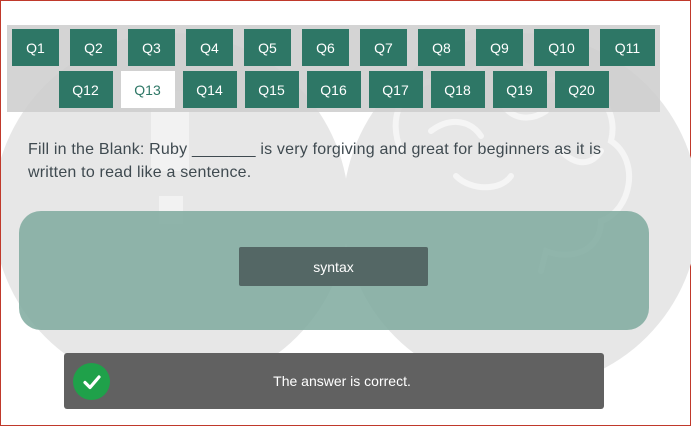 The height and width of the screenshot is (426, 691). What do you see at coordinates (395, 89) in the screenshot?
I see `question-button-q17: Q17` at bounding box center [395, 89].